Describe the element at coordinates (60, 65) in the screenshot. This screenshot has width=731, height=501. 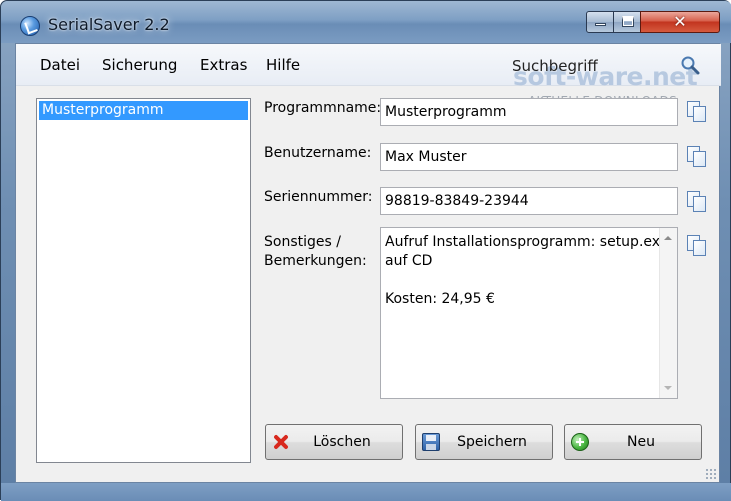
I see `menu-datei: Datei` at that location.